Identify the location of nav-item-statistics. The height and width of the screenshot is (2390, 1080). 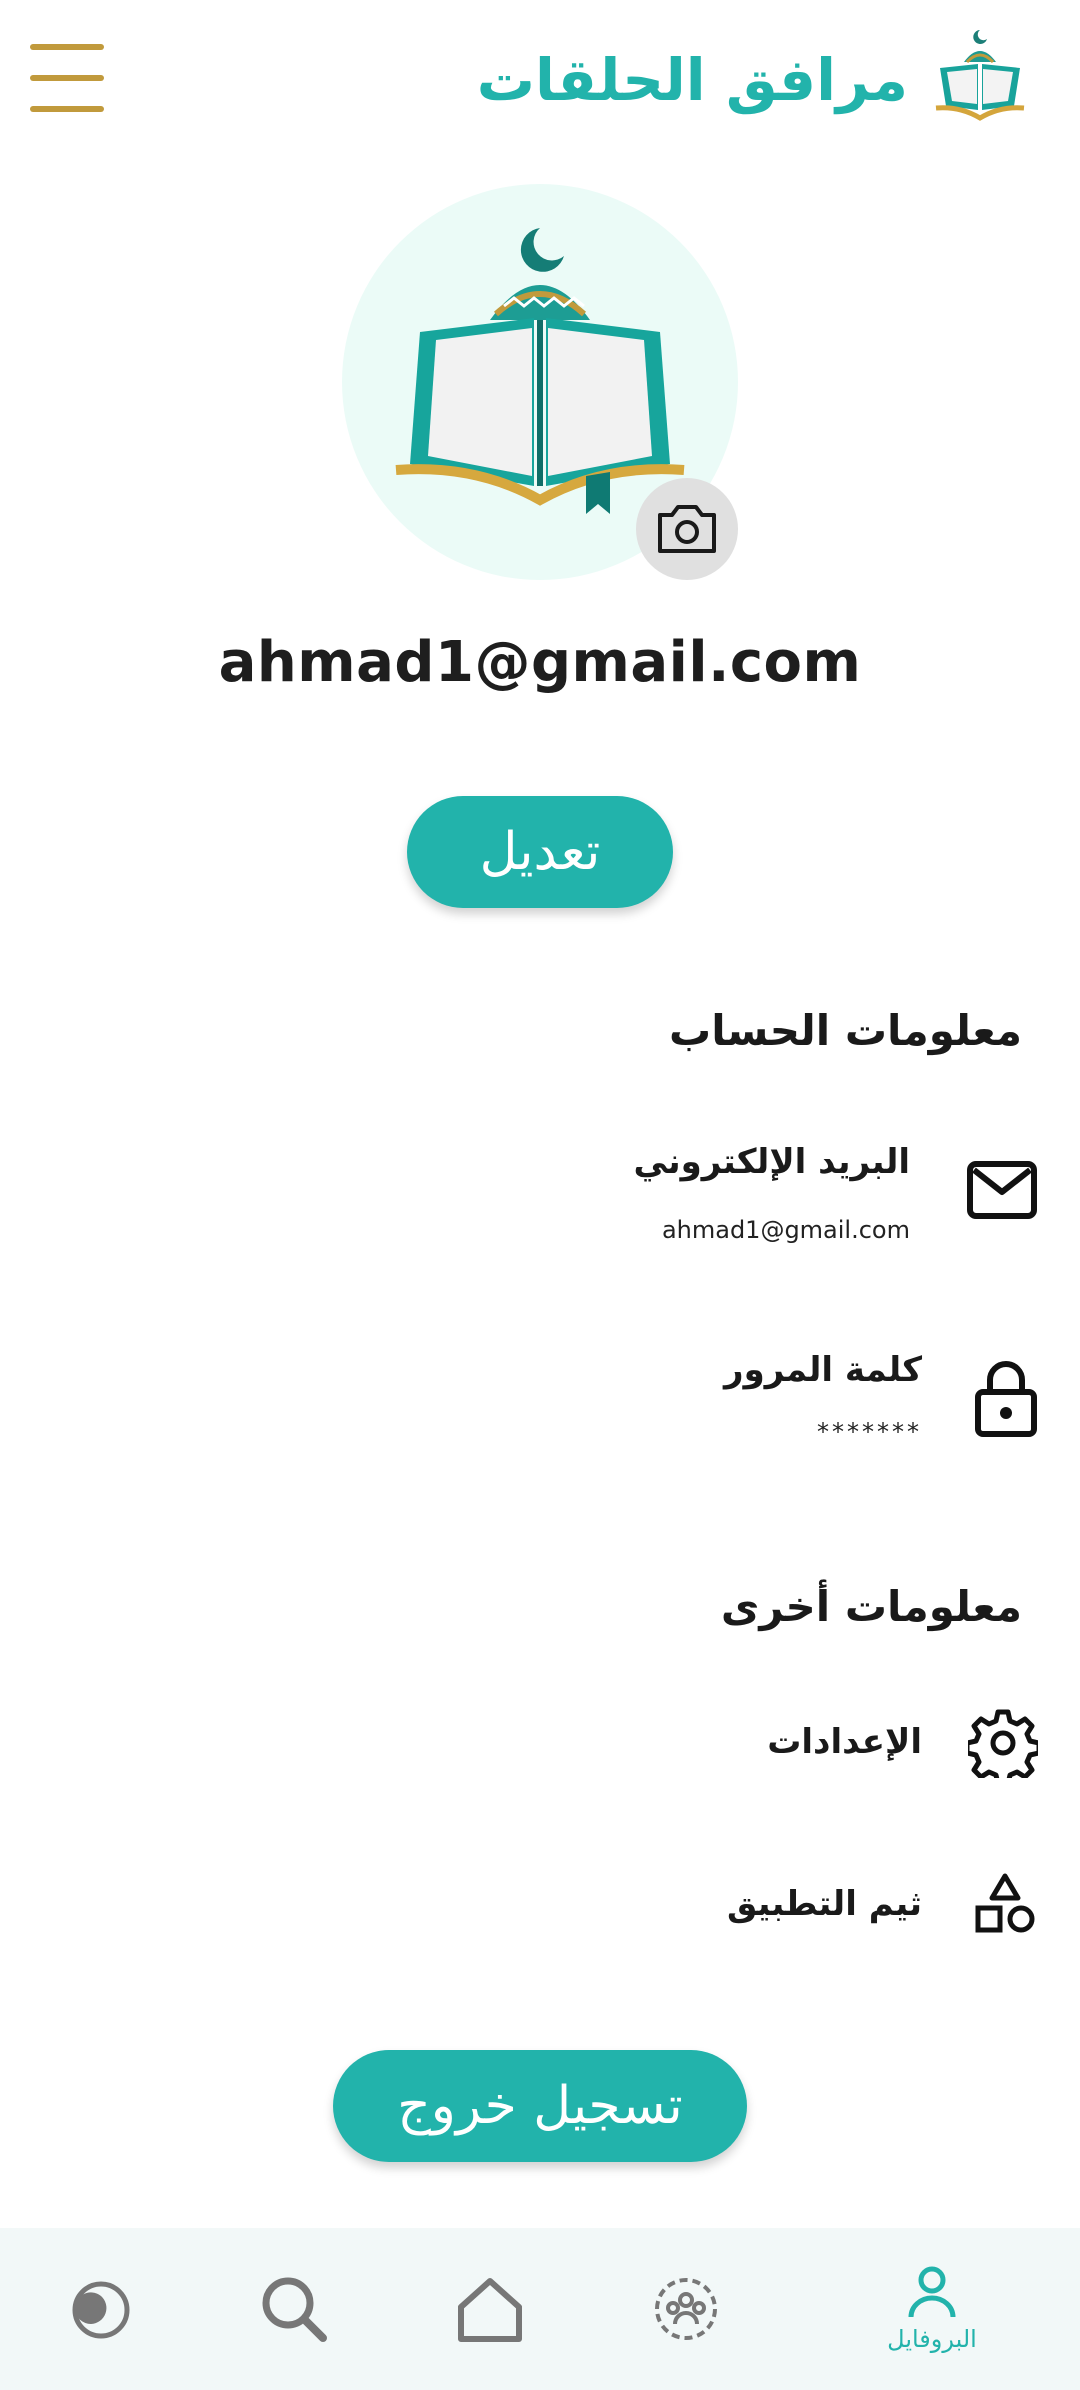
(98, 2309).